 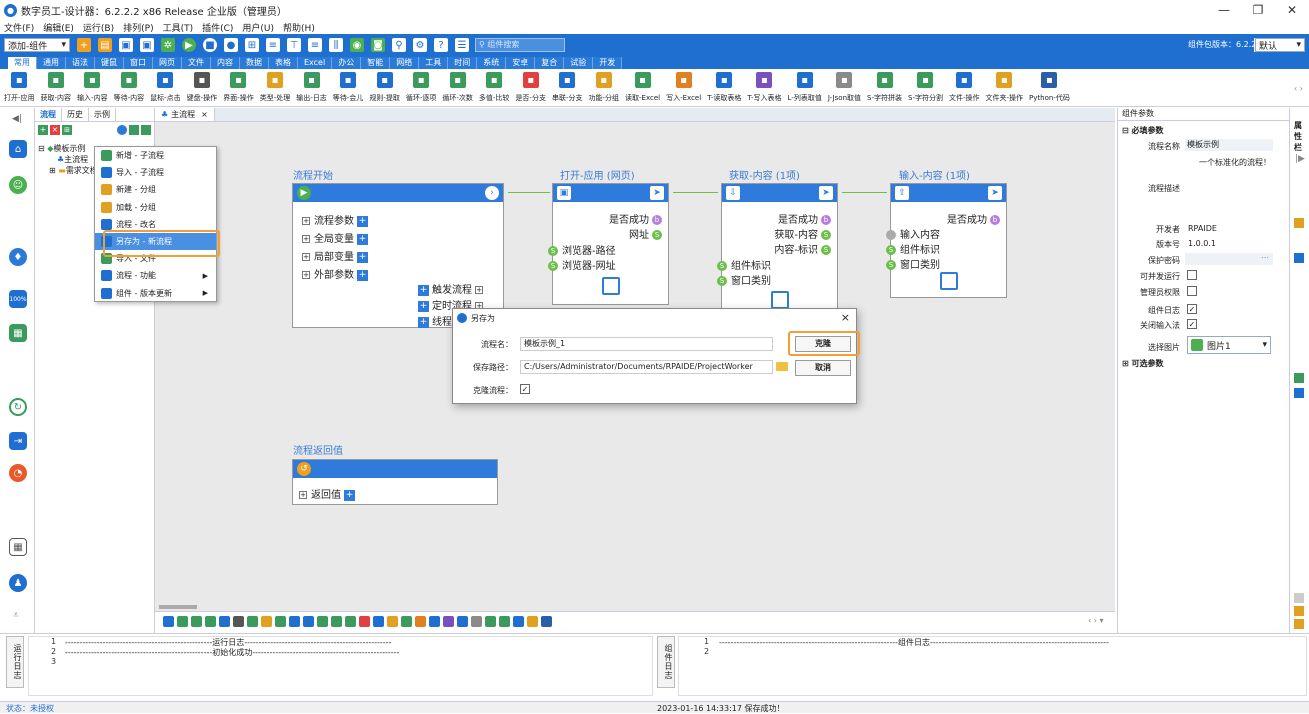 I want to click on default-select: 默认 ▾, so click(x=1280, y=45).